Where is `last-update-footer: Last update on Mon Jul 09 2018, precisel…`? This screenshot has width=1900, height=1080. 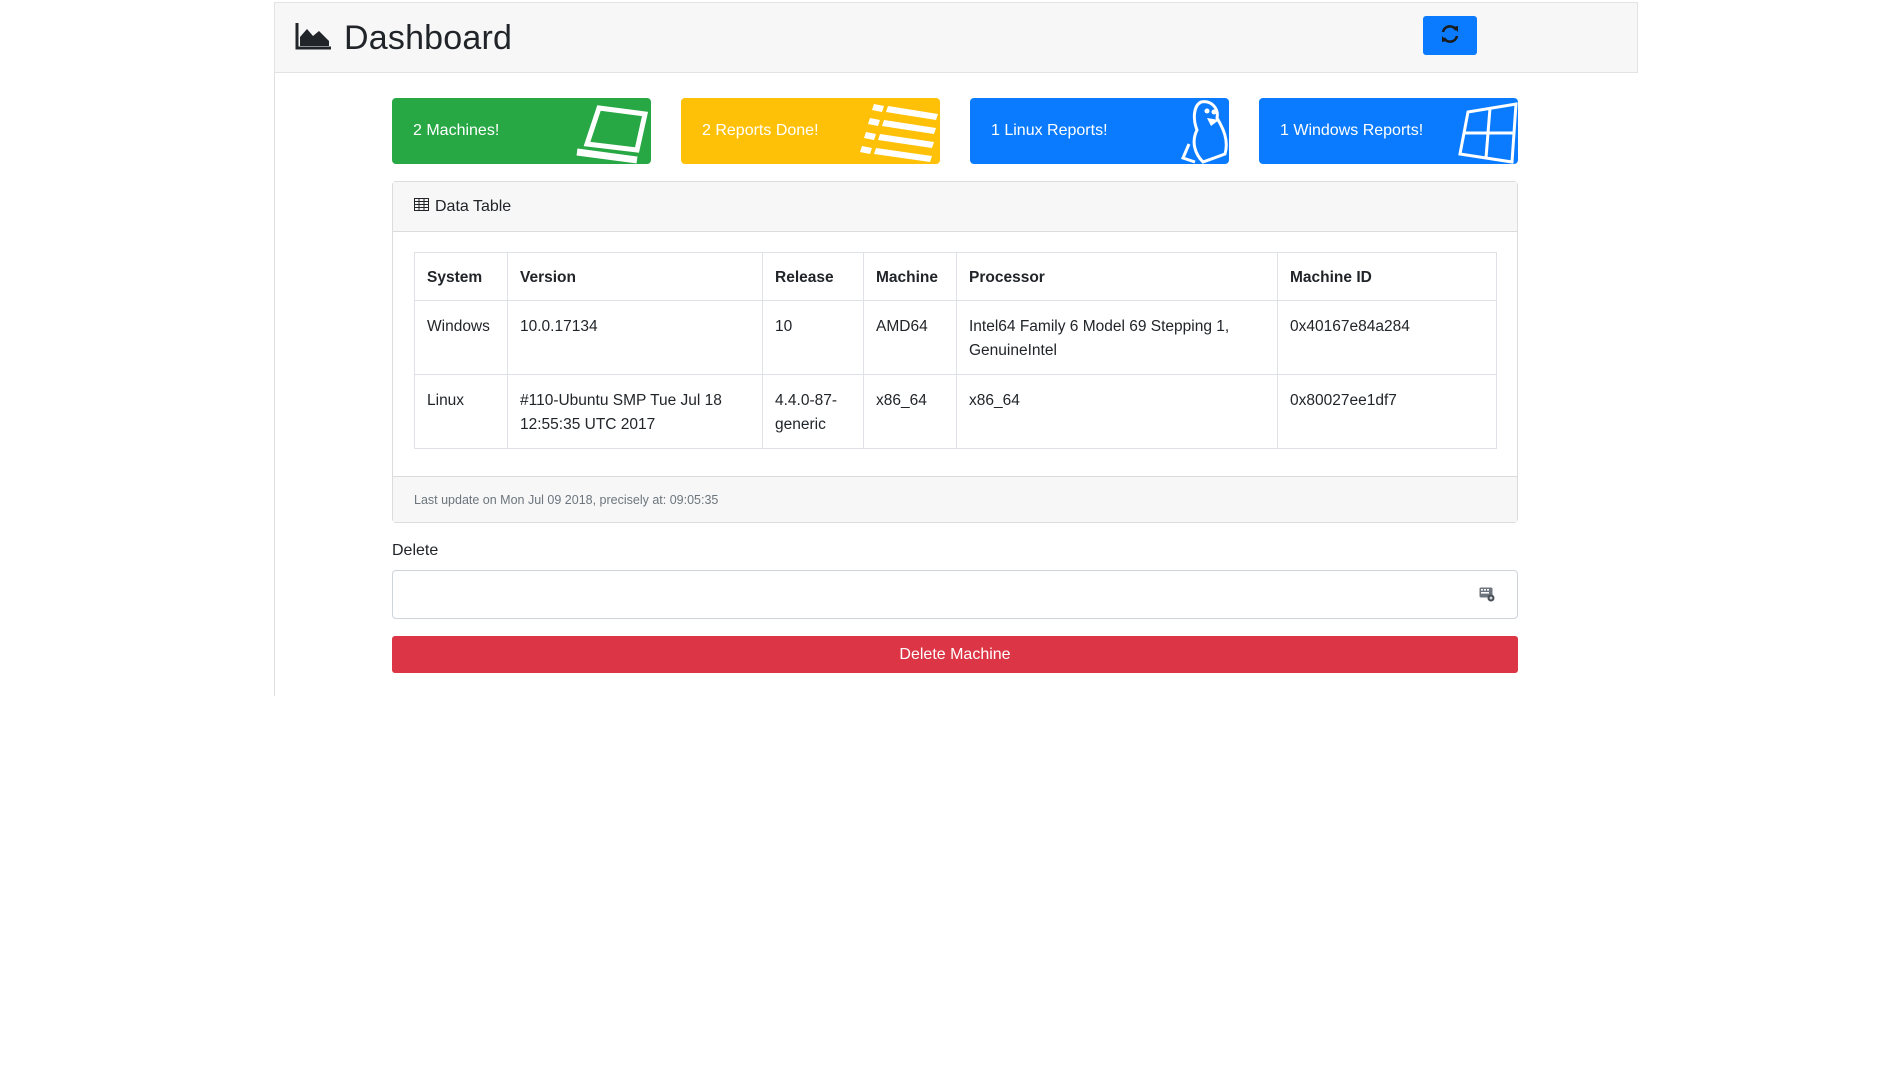 last-update-footer: Last update on Mon Jul 09 2018, precisel… is located at coordinates (955, 499).